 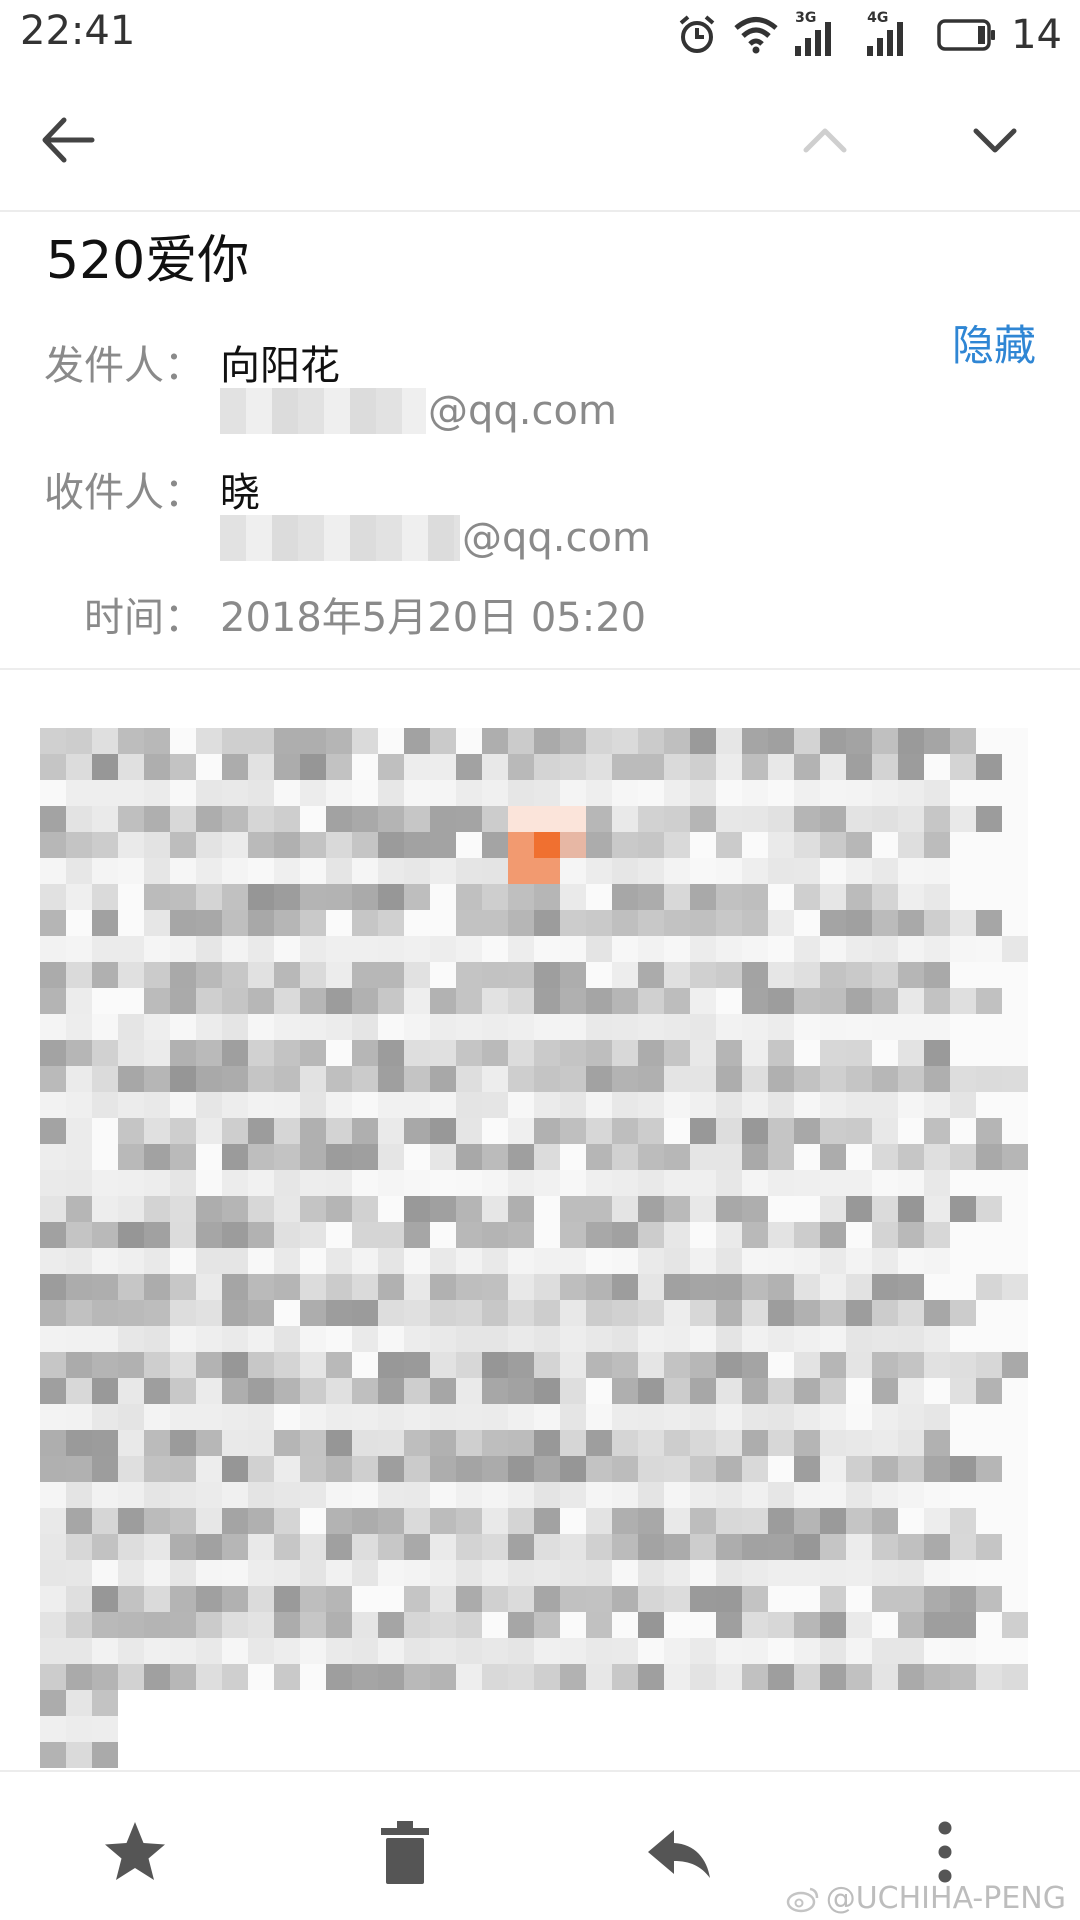 I want to click on meta-divider, so click(x=540, y=669).